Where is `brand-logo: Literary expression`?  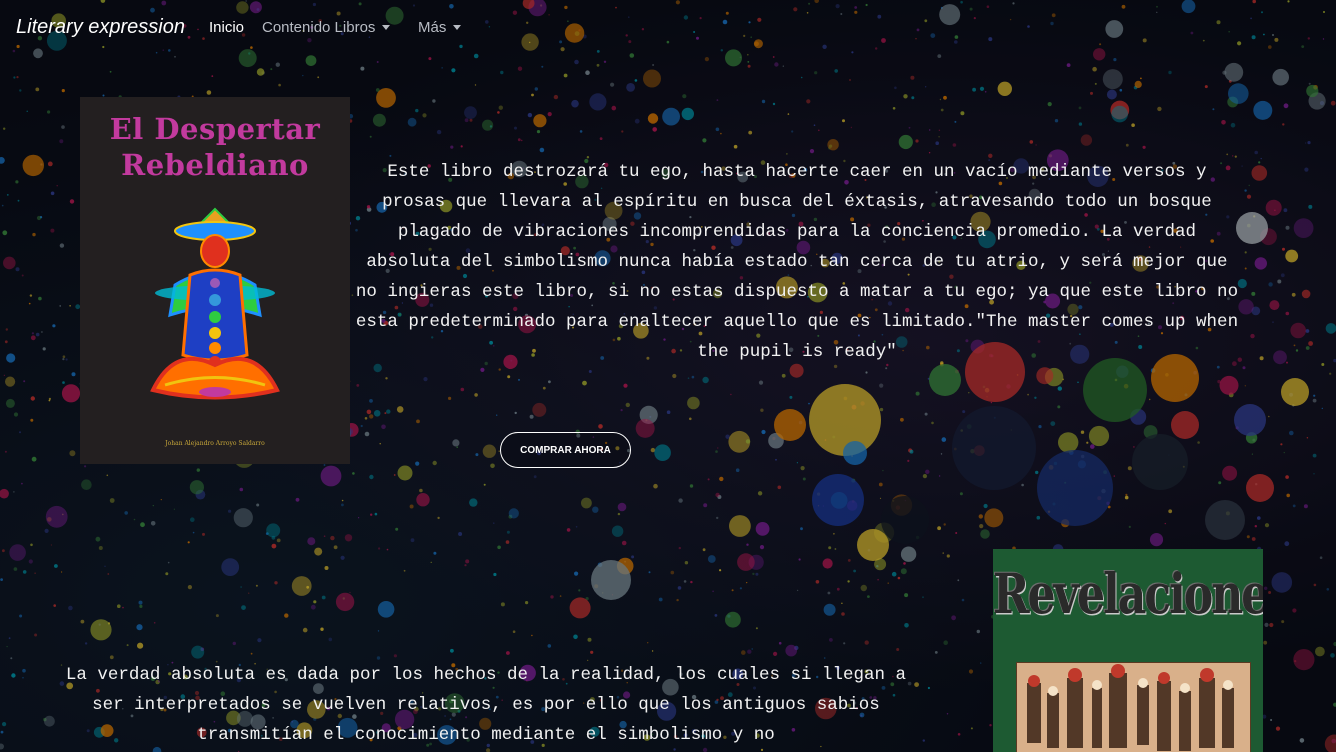
brand-logo: Literary expression is located at coordinates (100, 27).